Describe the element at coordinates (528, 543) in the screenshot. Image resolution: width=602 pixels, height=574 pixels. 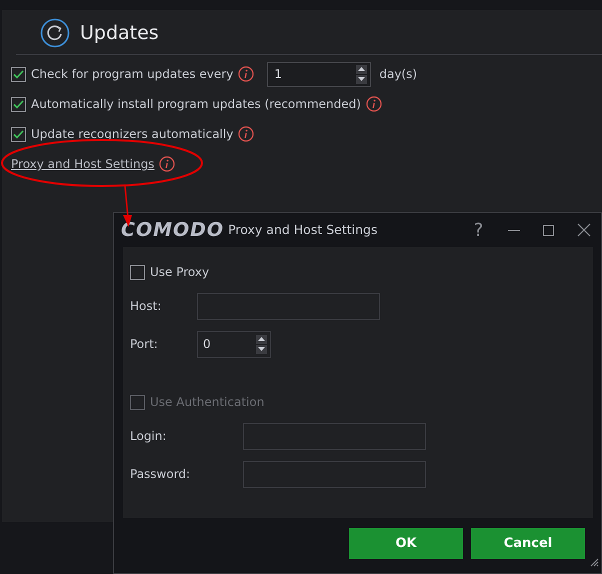
I see `cancel-button: Cancel` at that location.